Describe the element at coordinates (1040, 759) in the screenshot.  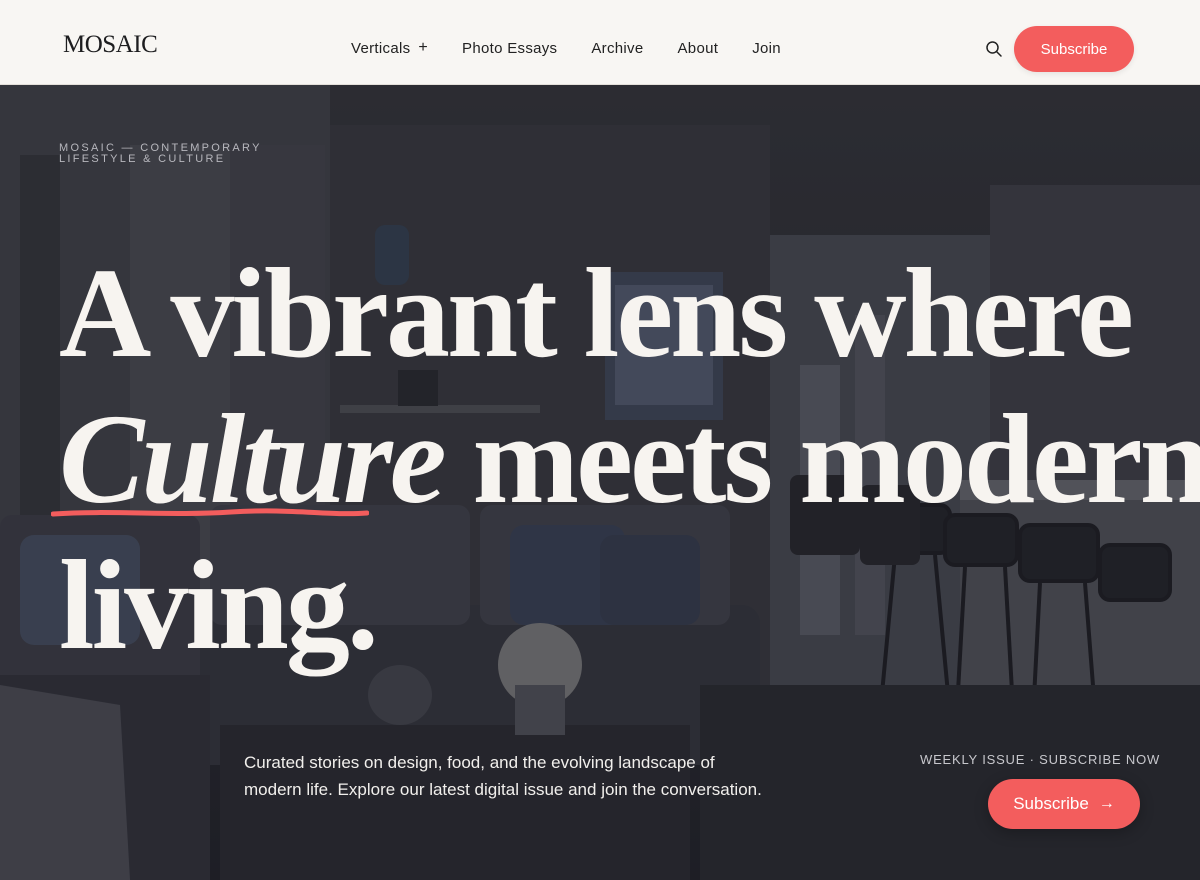
I see `weekly-issue-label: WEEKLY ISSUE · SUBSCRIBE NOW` at that location.